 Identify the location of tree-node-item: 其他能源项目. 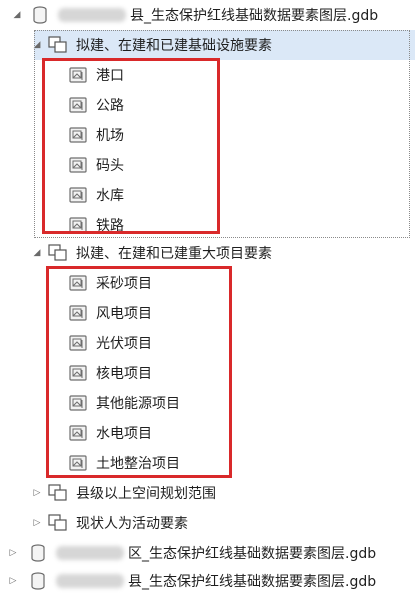
(207, 403).